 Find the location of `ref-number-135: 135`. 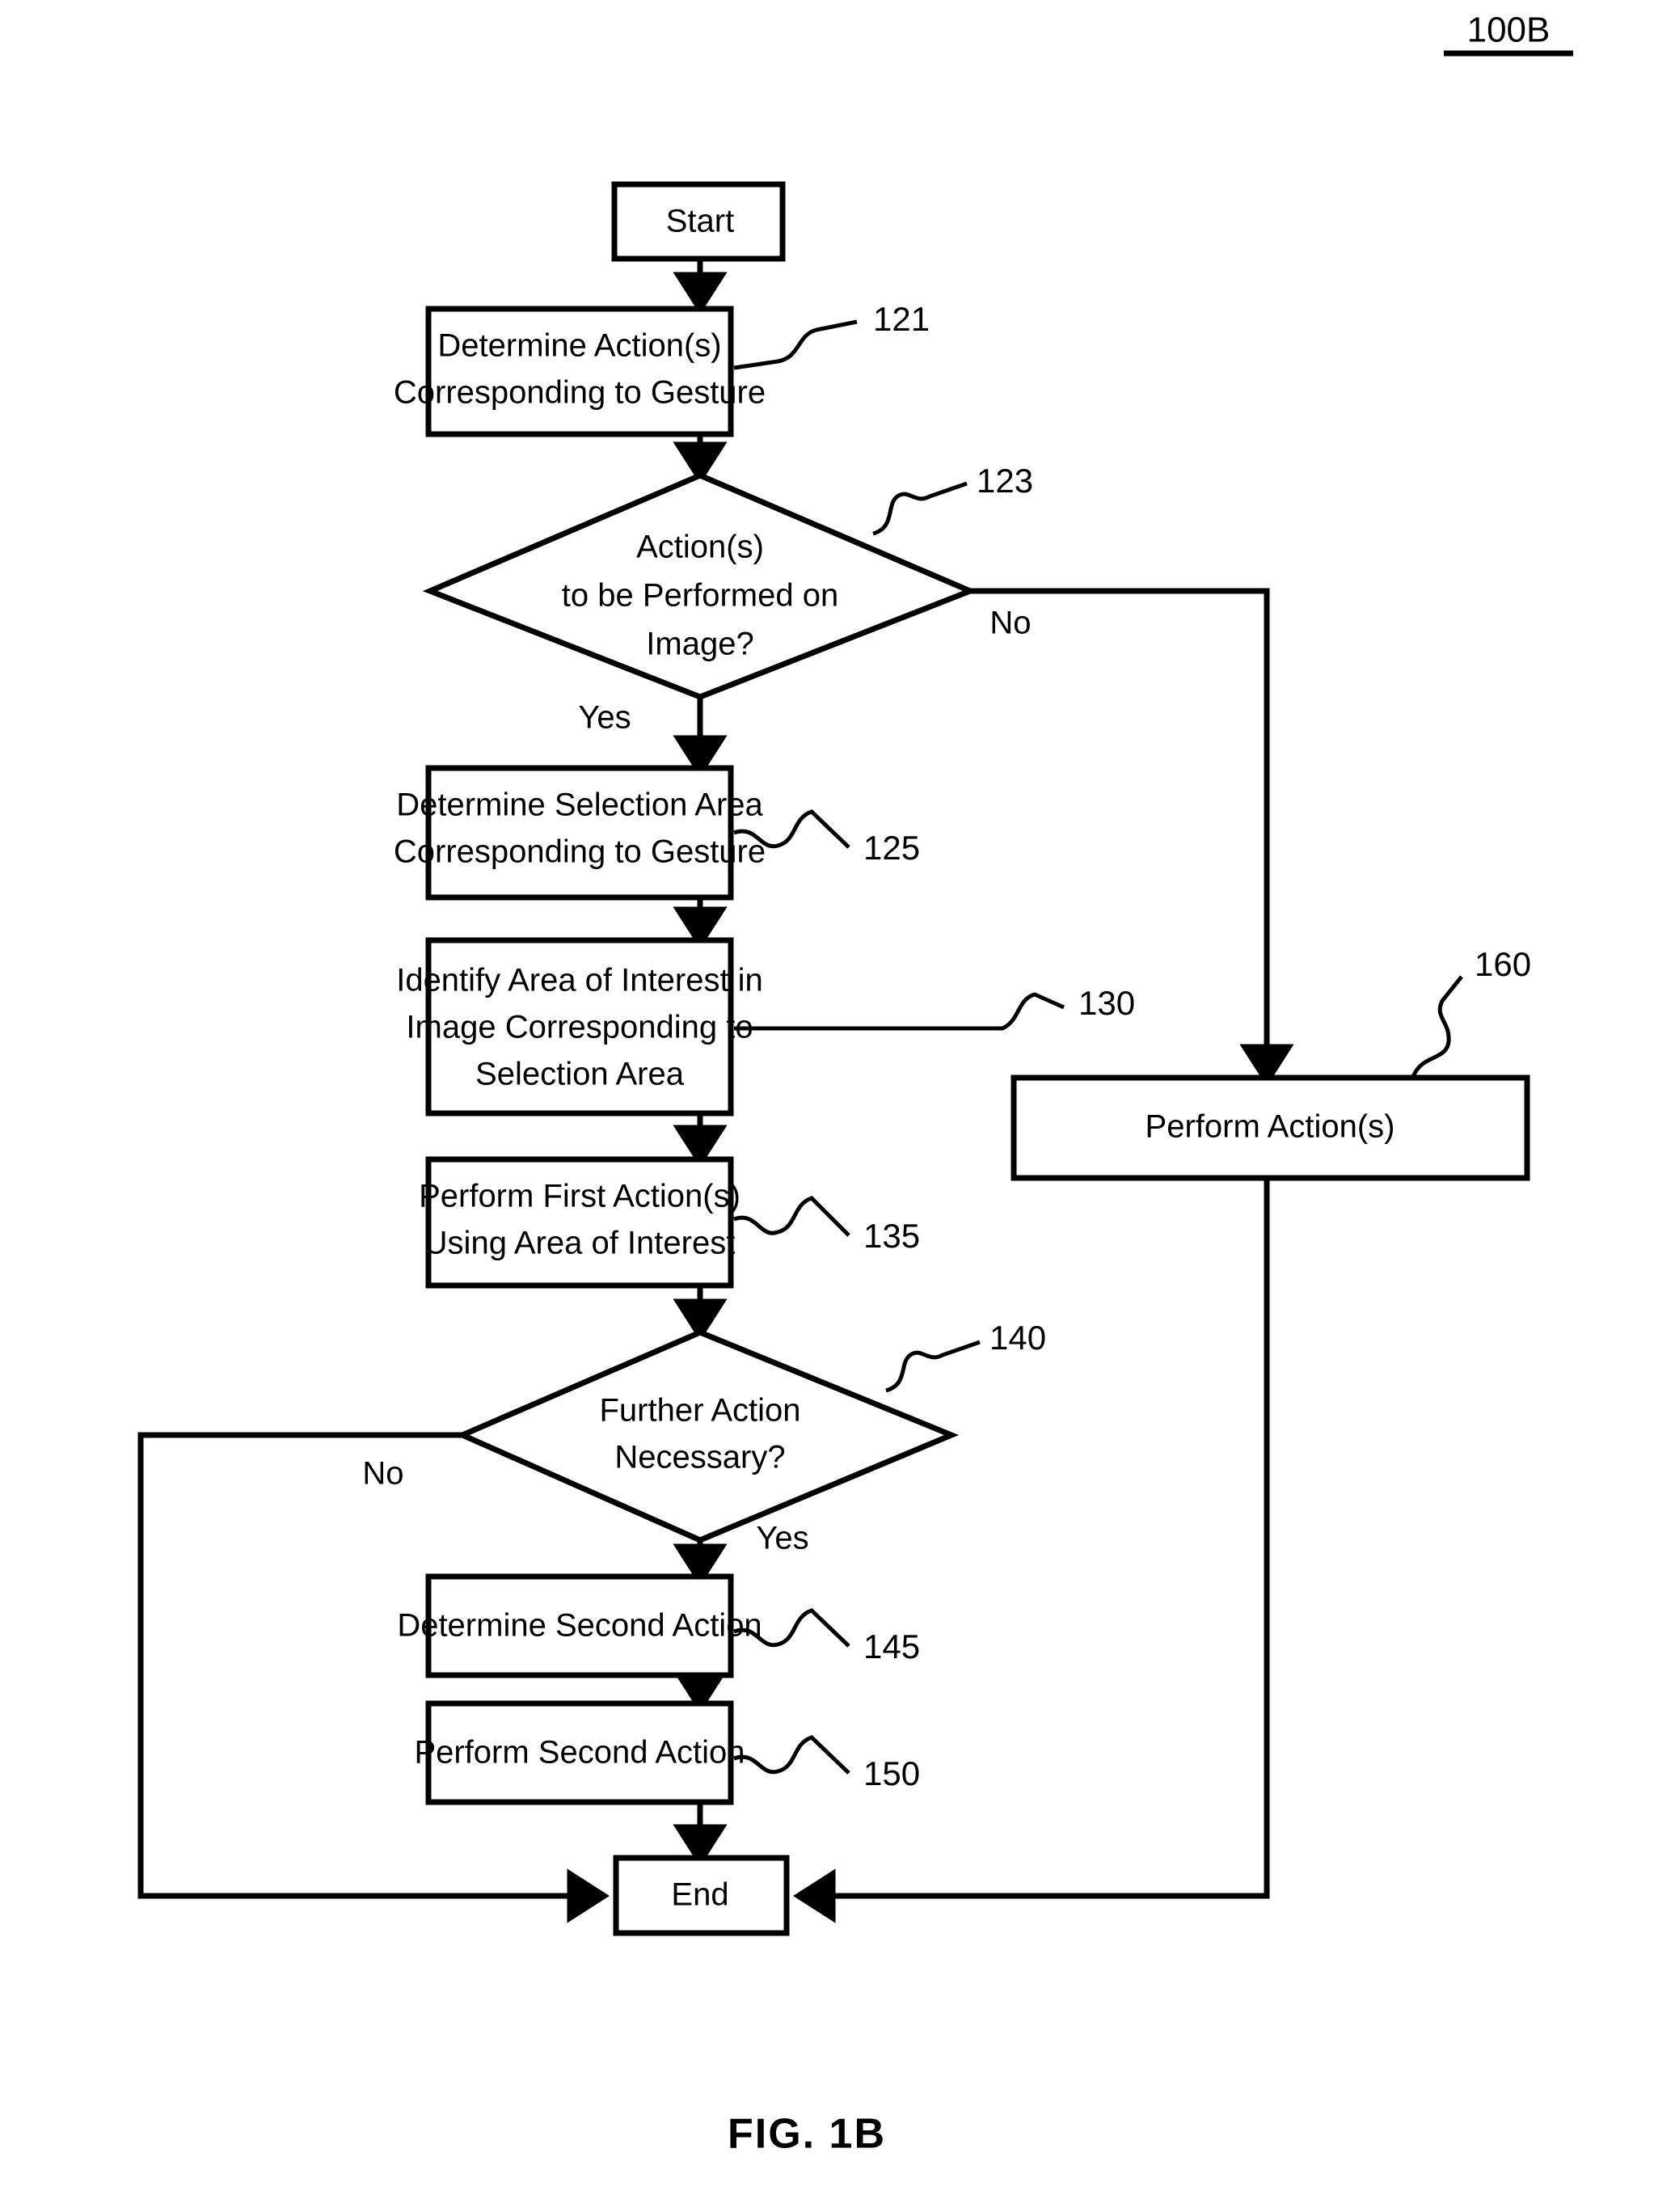

ref-number-135: 135 is located at coordinates (891, 1236).